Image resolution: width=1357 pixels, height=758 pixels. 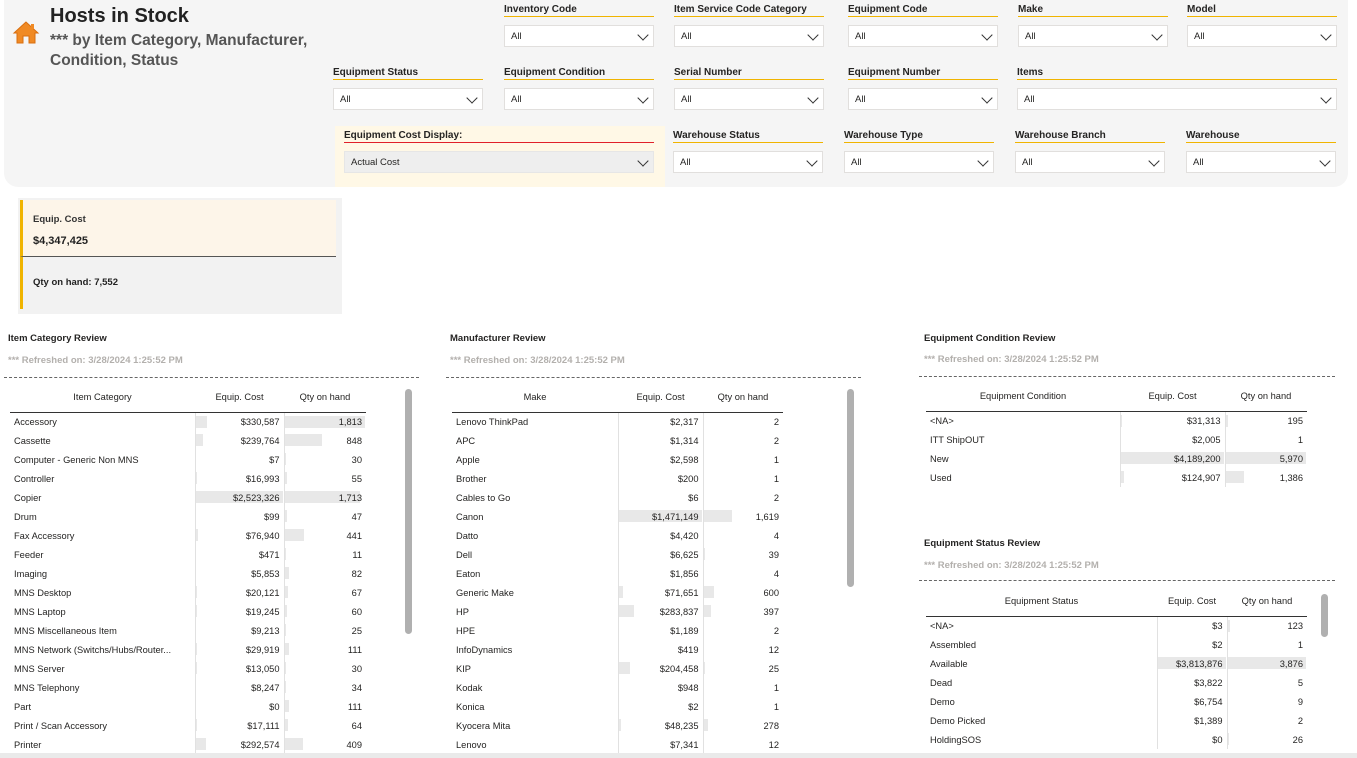 I want to click on items-dropdown: All, so click(x=1177, y=99).